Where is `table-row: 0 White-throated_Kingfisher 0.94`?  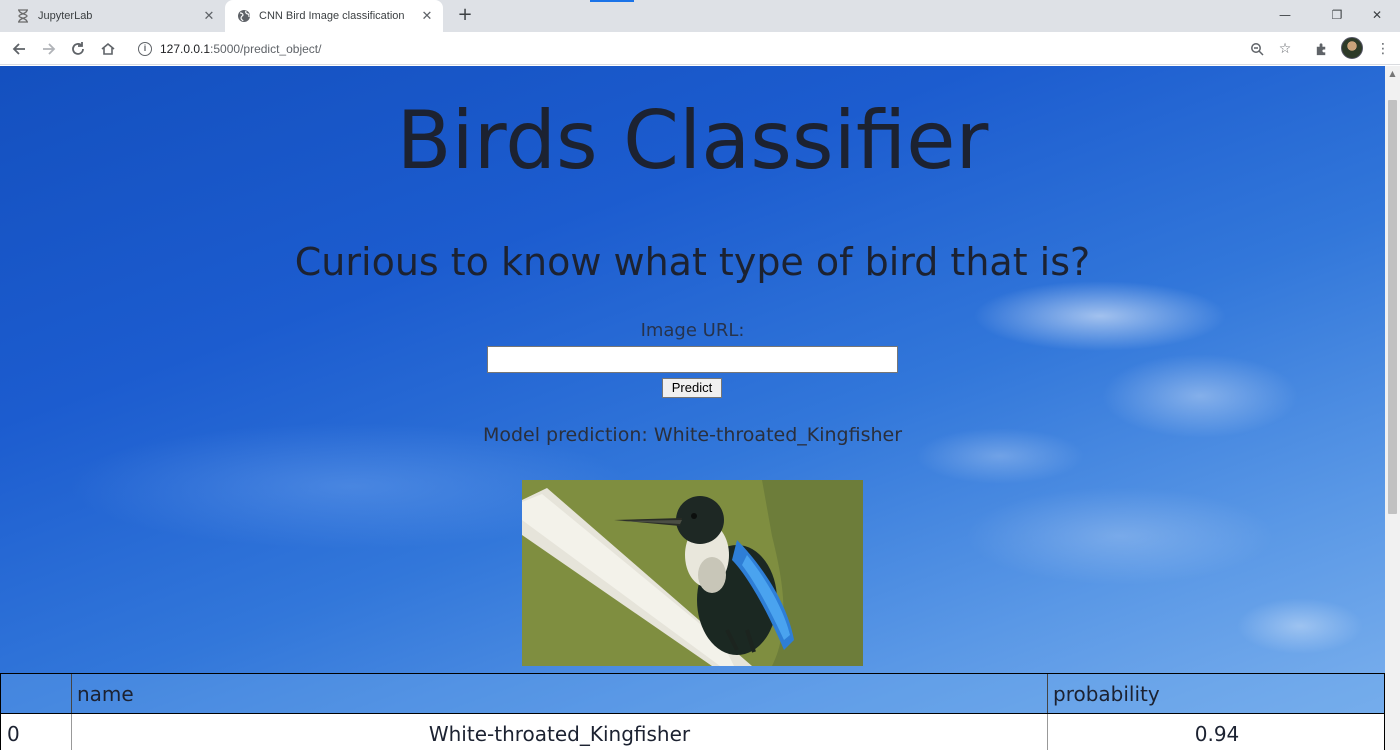
table-row: 0 White-throated_Kingfisher 0.94 is located at coordinates (692, 732).